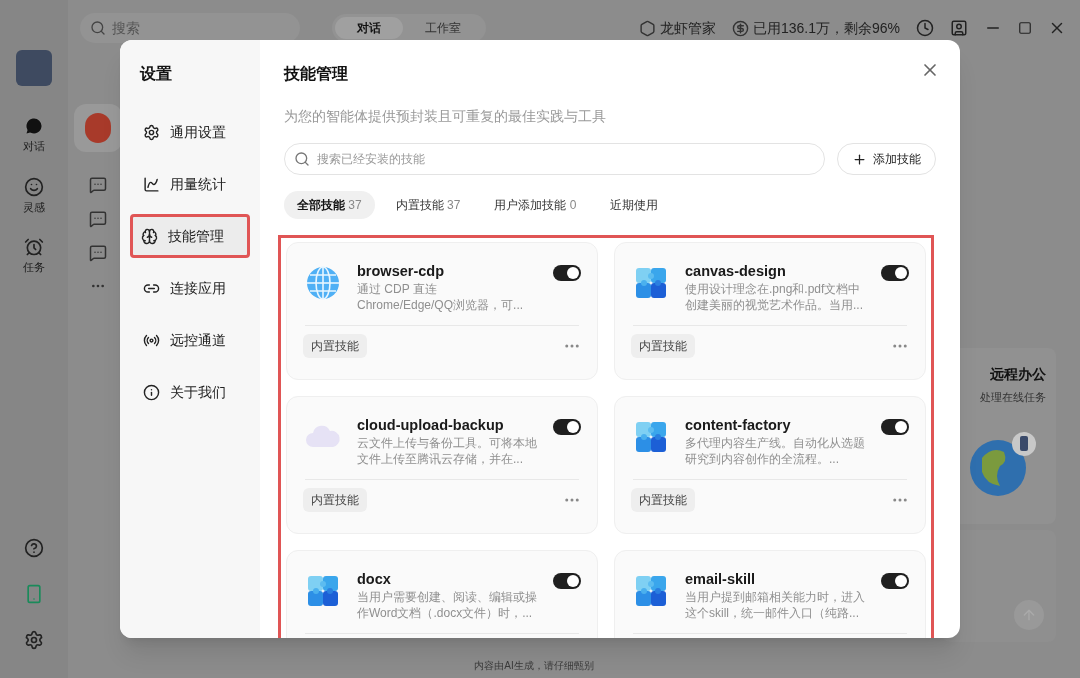  Describe the element at coordinates (34, 135) in the screenshot. I see `rail-tab: 对话` at that location.